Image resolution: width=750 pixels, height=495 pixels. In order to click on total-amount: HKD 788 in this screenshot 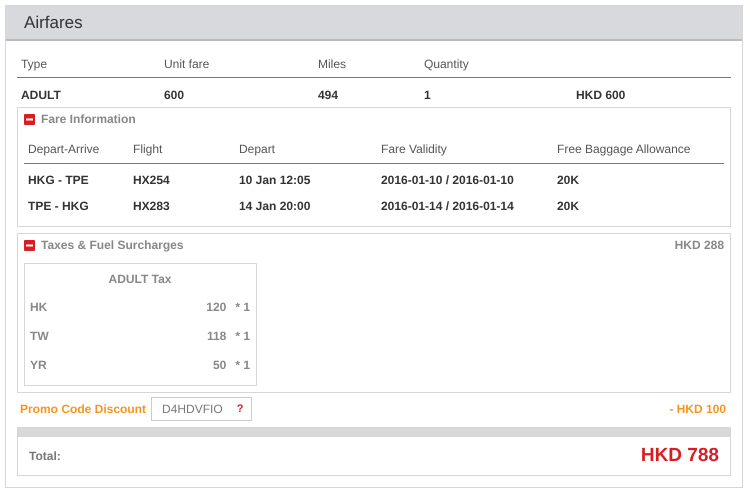, I will do `click(679, 456)`.